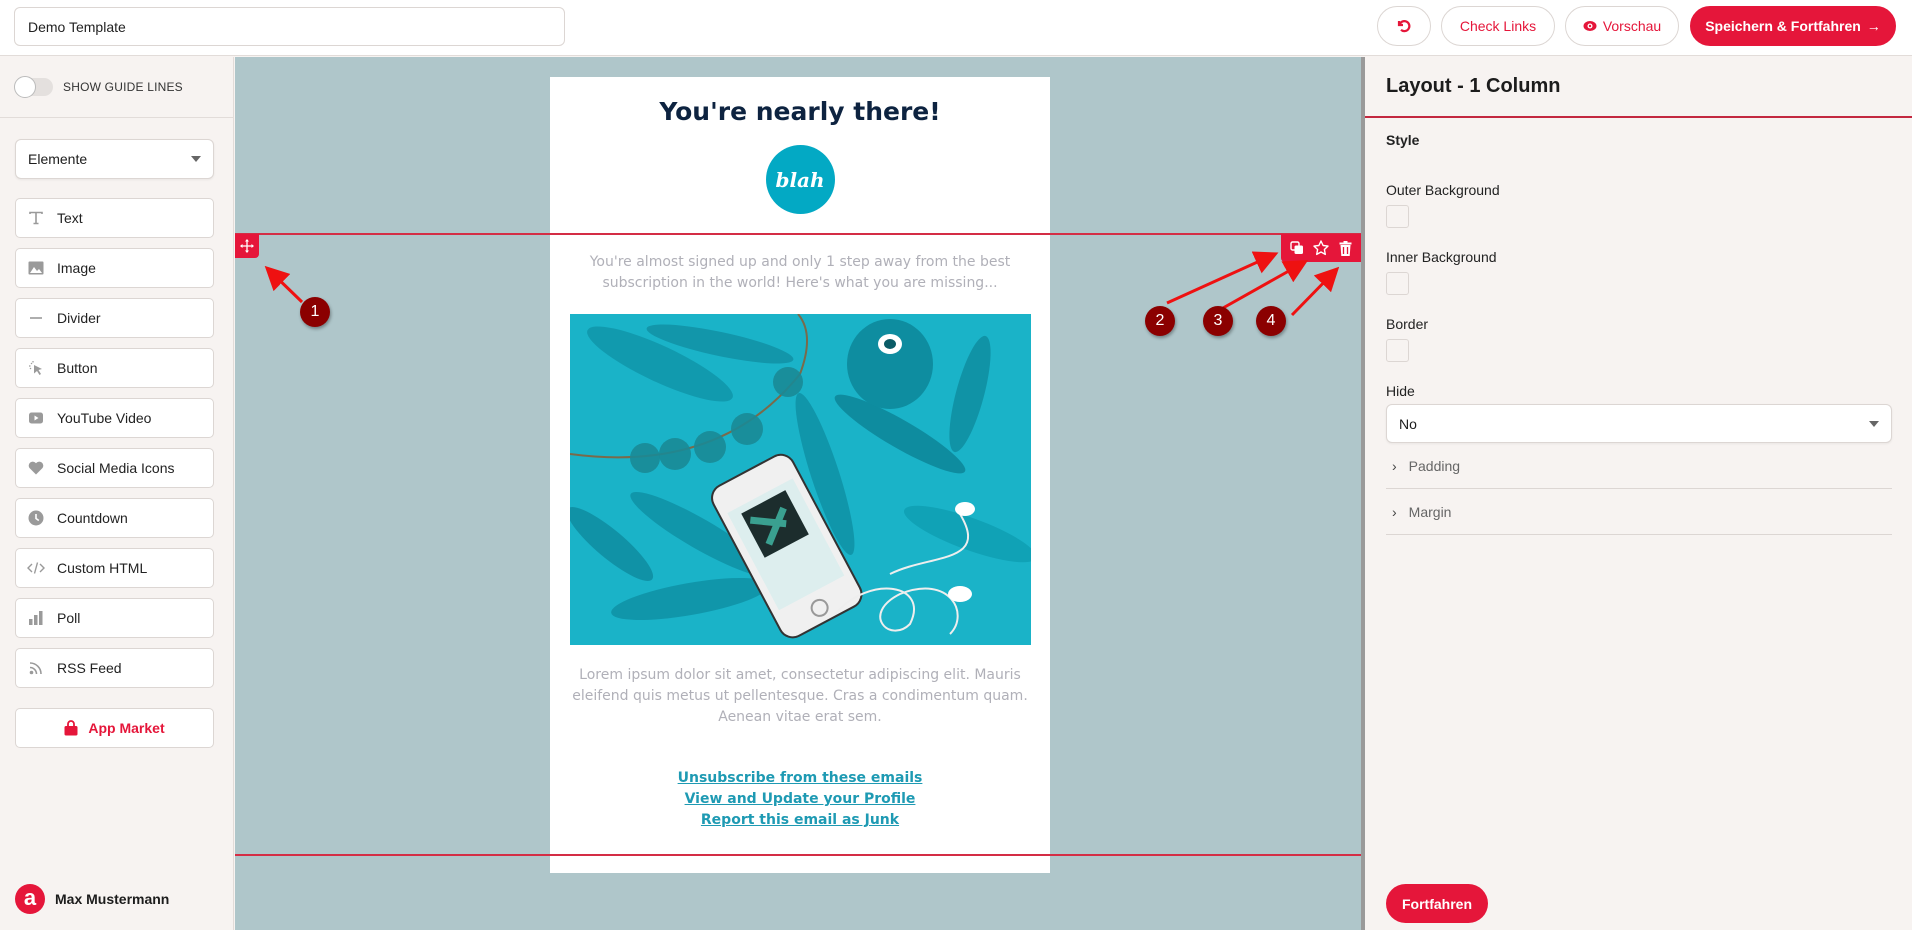 The width and height of the screenshot is (1912, 930). Describe the element at coordinates (798, 855) in the screenshot. I see `selection-bottom-border` at that location.